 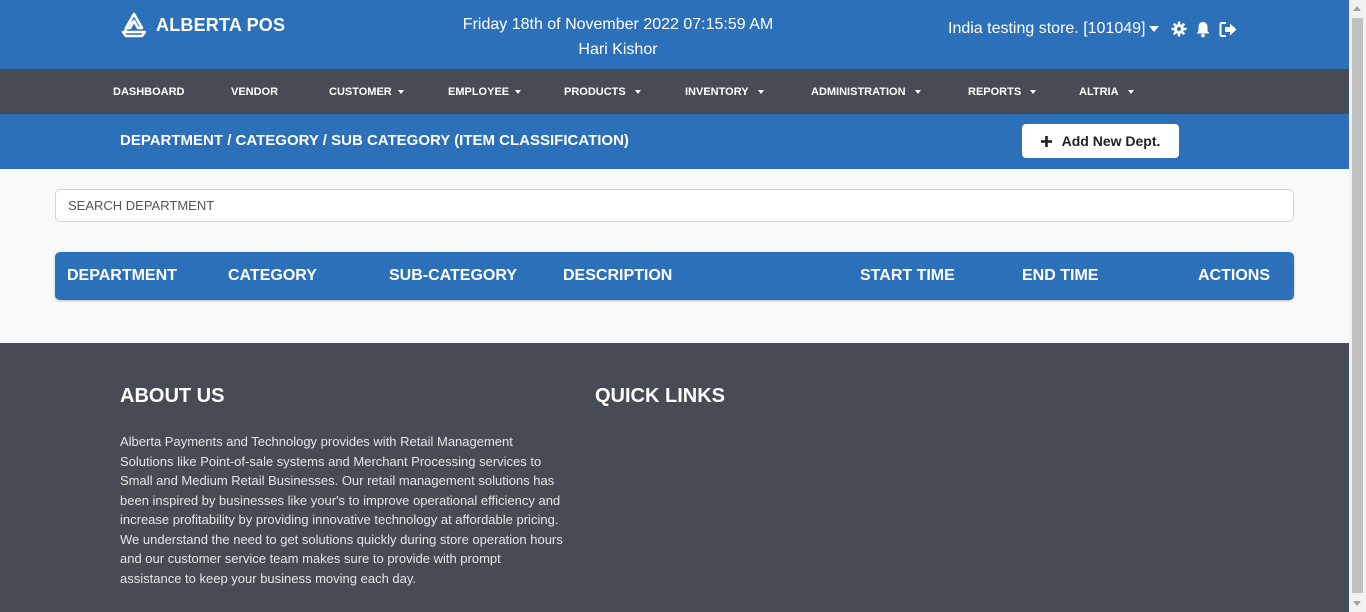 I want to click on nav-altria: ALTRIA, so click(x=1106, y=91).